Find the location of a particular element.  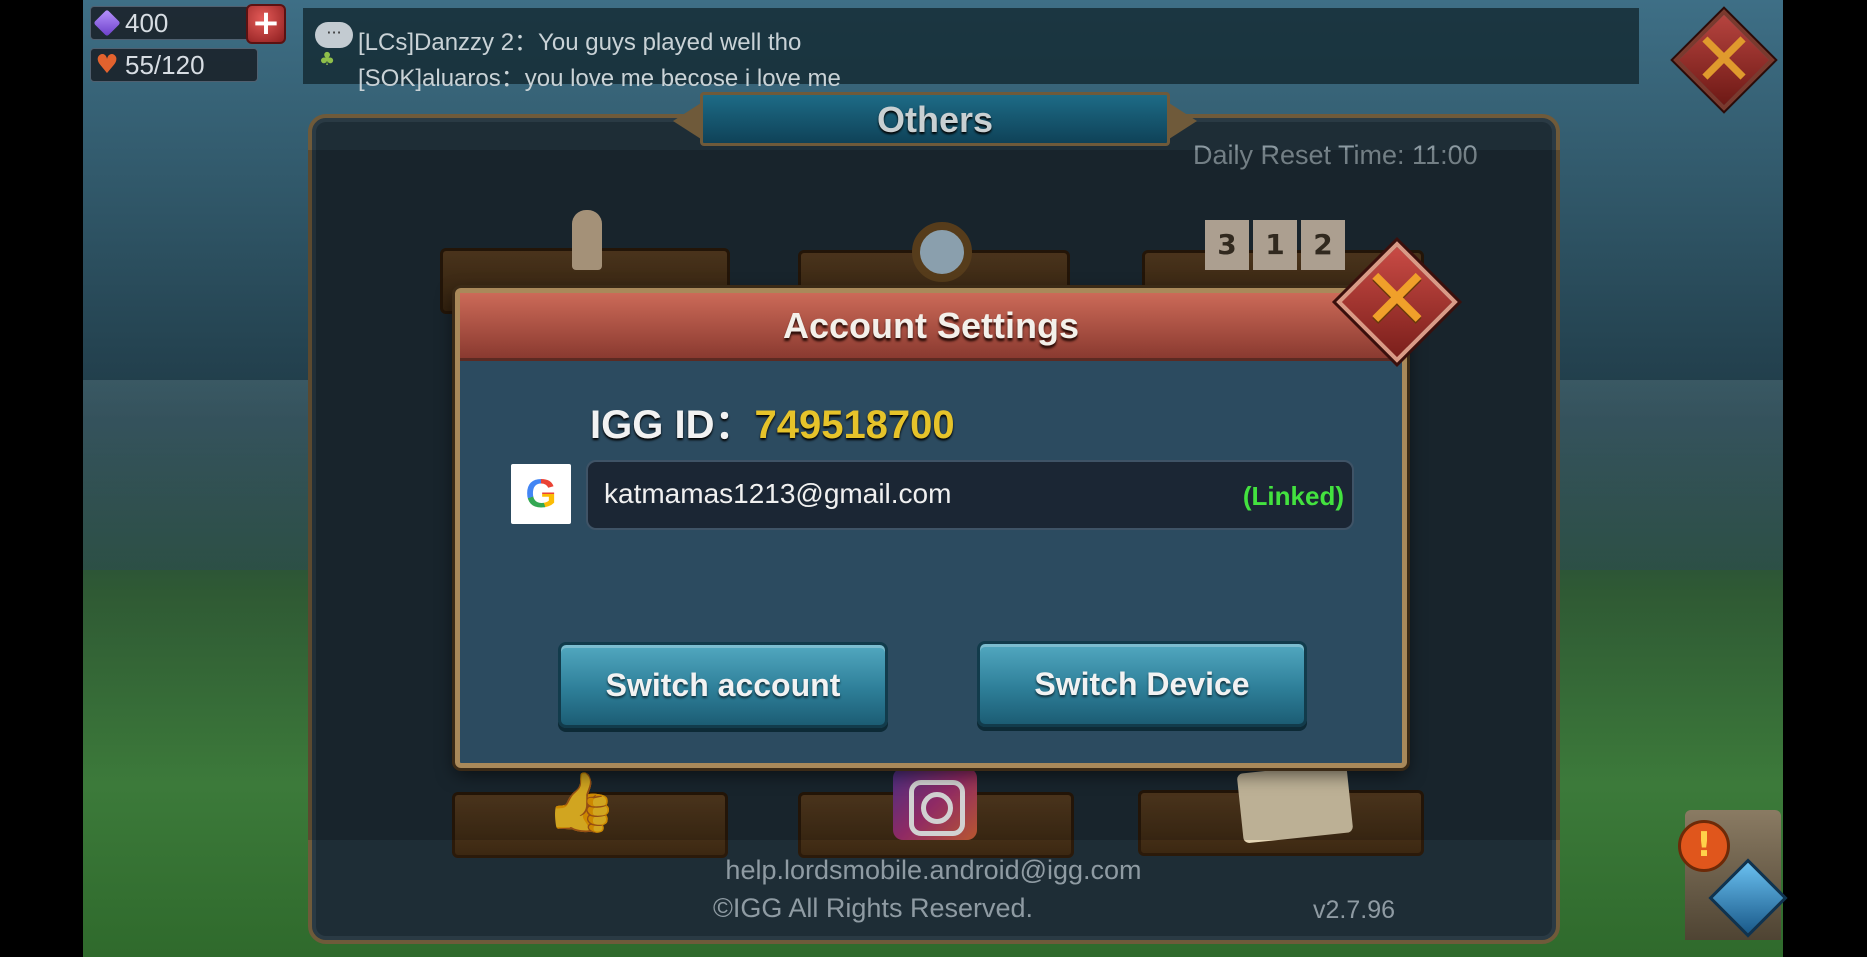

chat-message: [LCs]Danzzy 2：You guys played well tho is located at coordinates (580, 42).